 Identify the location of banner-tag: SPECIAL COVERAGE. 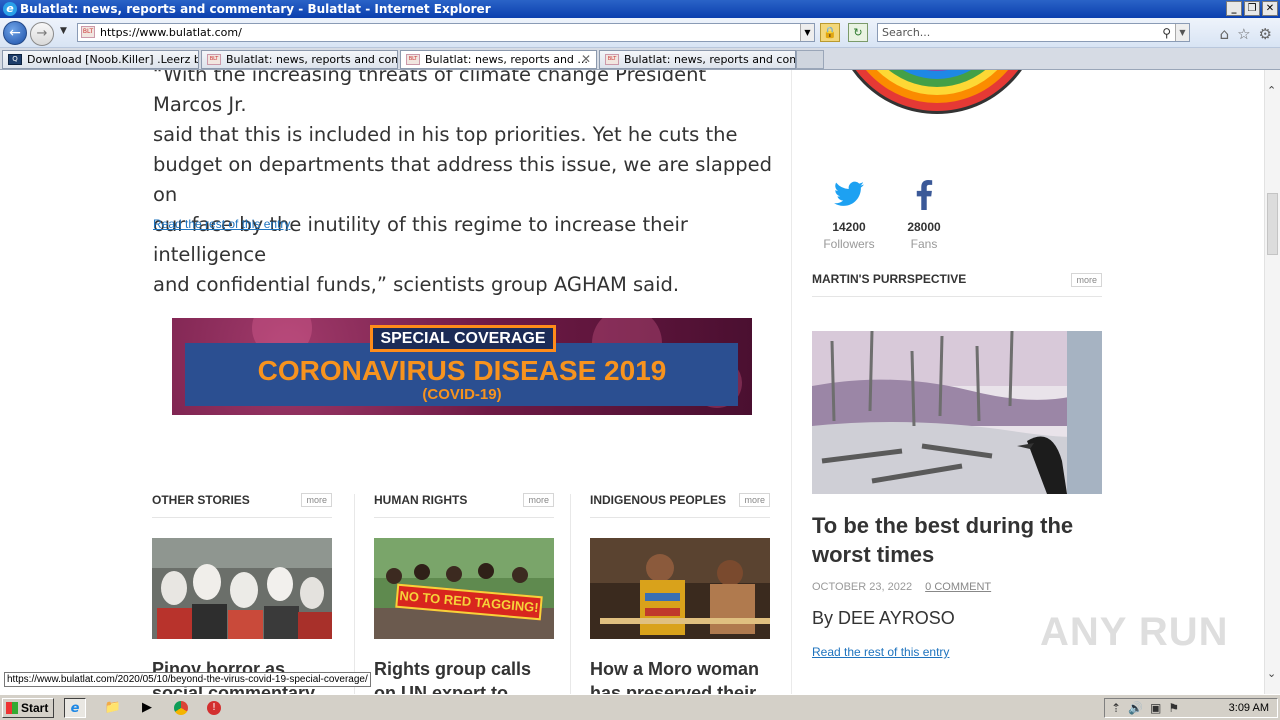
(463, 338).